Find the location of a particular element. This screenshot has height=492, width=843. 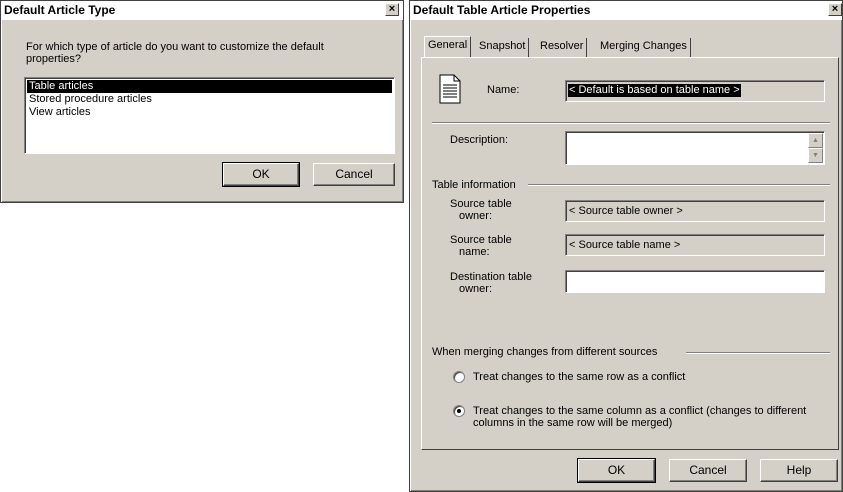

radio-same-column is located at coordinates (459, 411).